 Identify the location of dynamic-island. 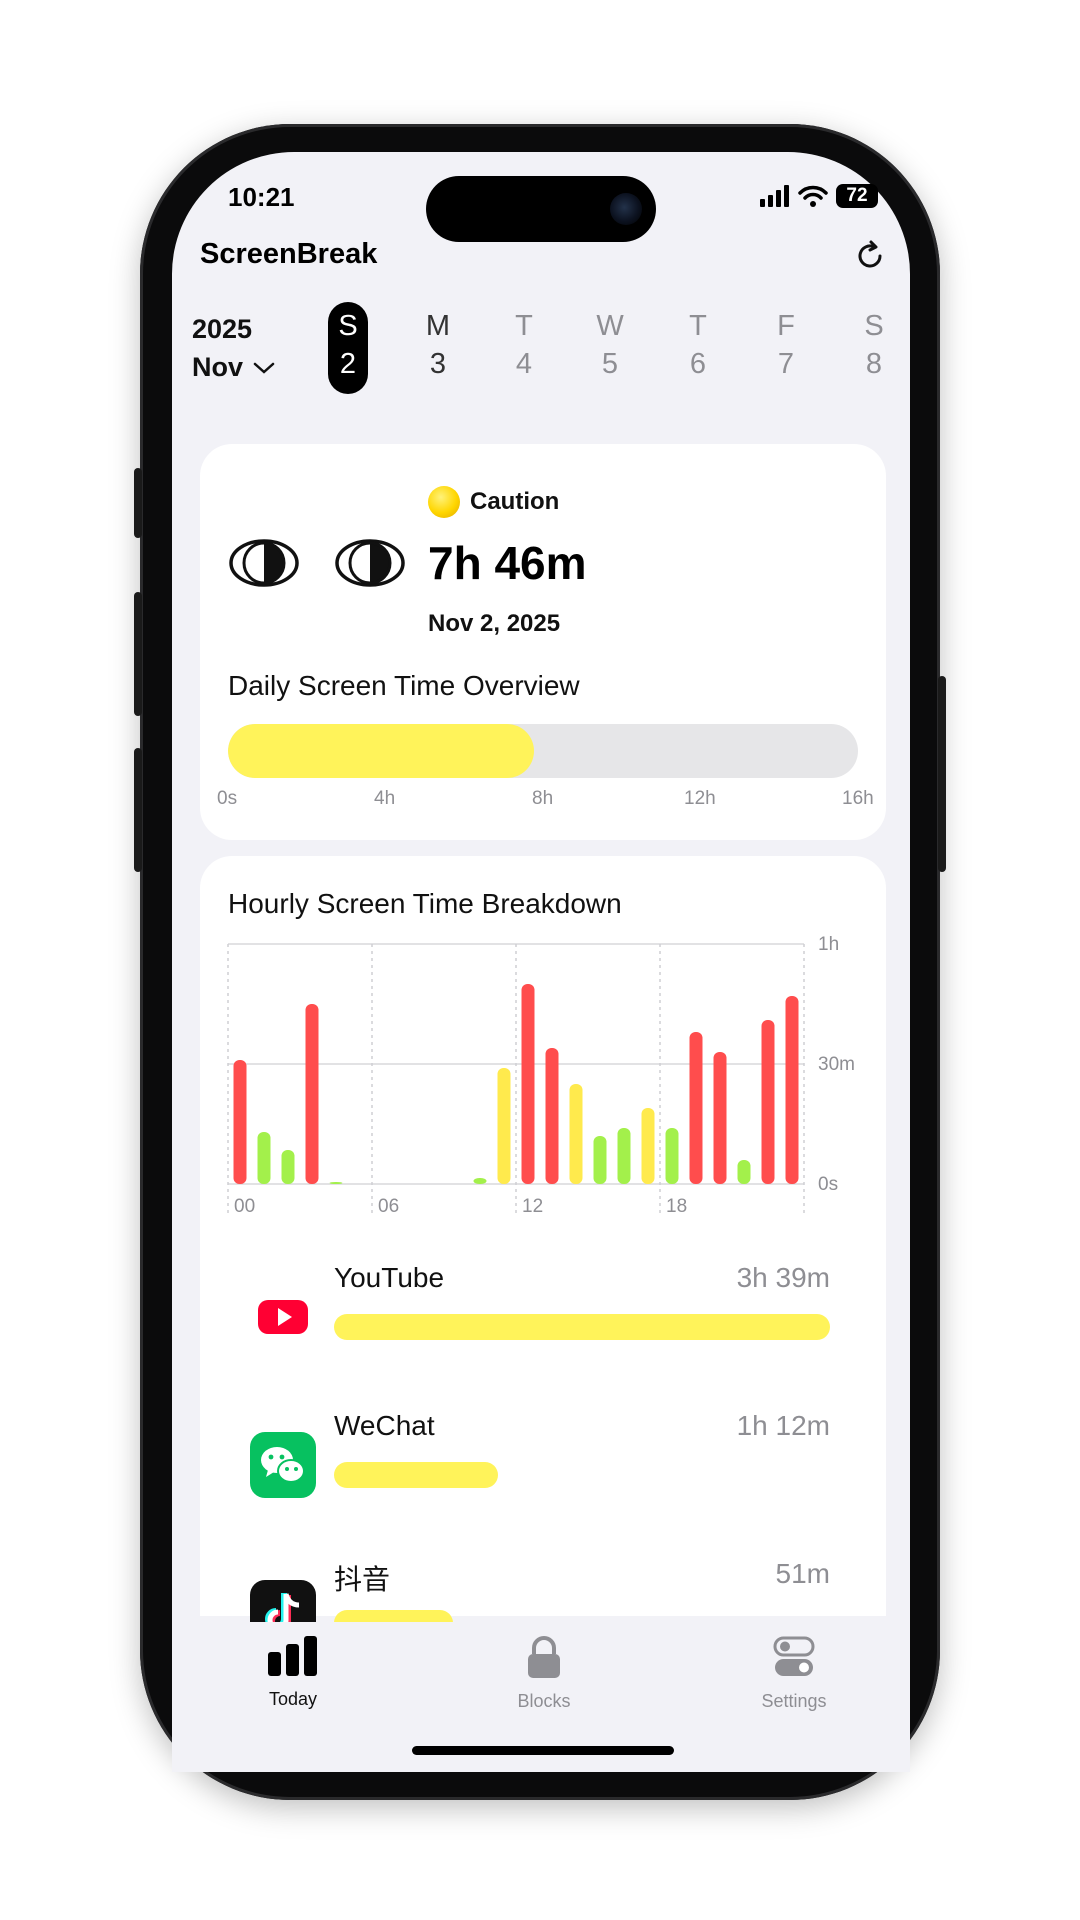
(541, 209).